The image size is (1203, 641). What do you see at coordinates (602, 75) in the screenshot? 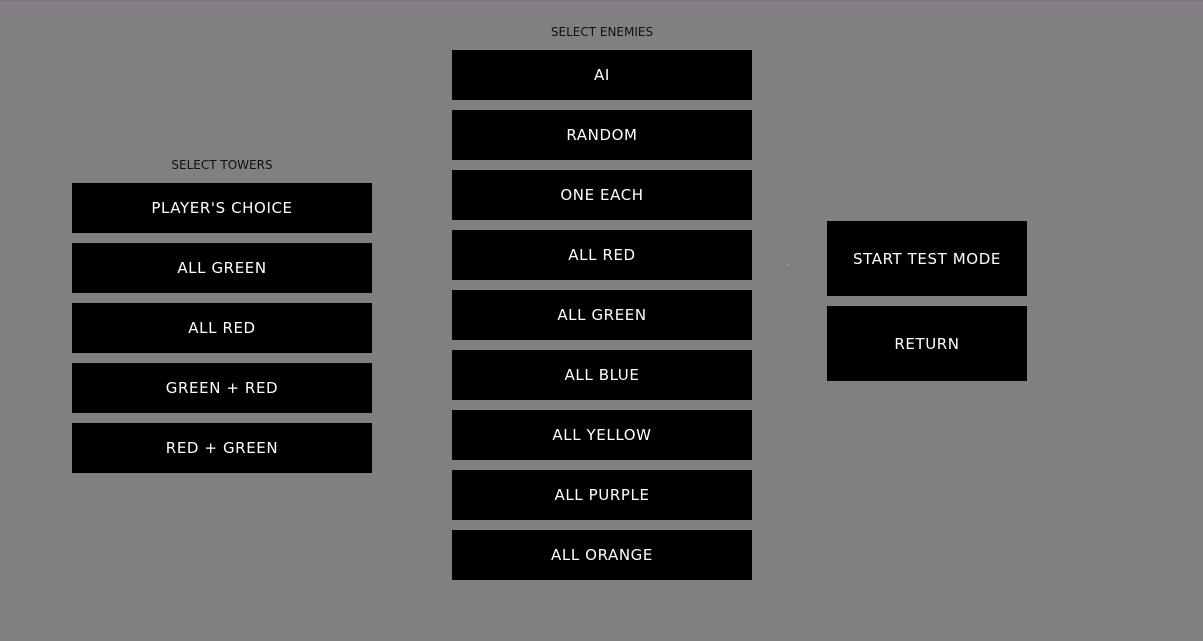
I see `enemy-option-ai-button: AI` at bounding box center [602, 75].